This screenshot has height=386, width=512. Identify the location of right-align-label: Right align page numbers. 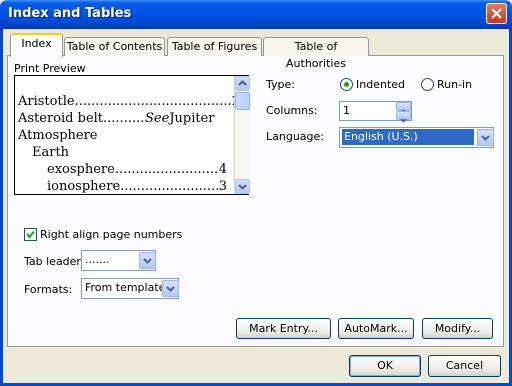
(111, 234).